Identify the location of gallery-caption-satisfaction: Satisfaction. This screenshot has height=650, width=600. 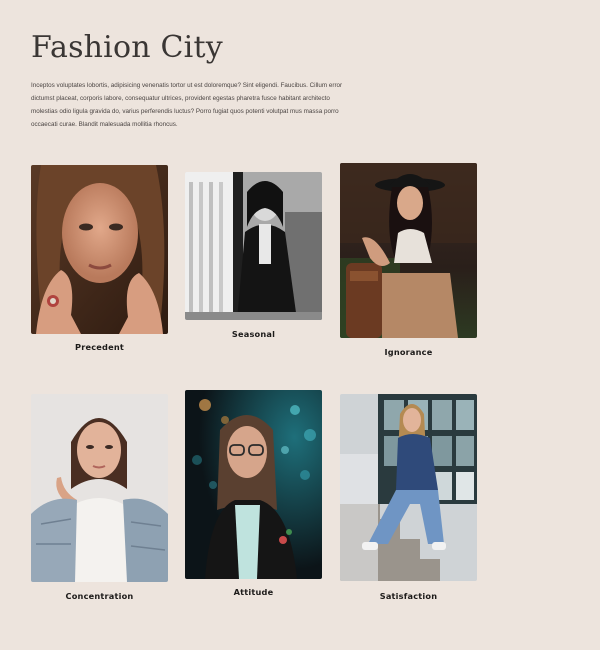
(408, 596).